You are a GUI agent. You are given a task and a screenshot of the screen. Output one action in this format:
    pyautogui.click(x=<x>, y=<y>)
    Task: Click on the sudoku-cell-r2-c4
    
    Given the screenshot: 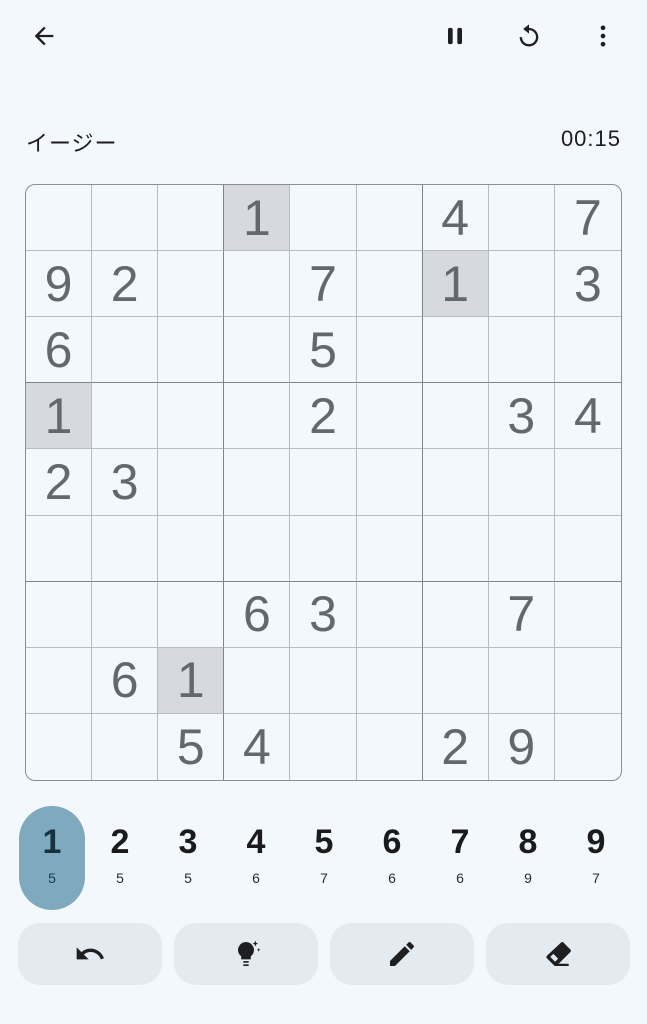 What is the action you would take?
    pyautogui.click(x=257, y=284)
    